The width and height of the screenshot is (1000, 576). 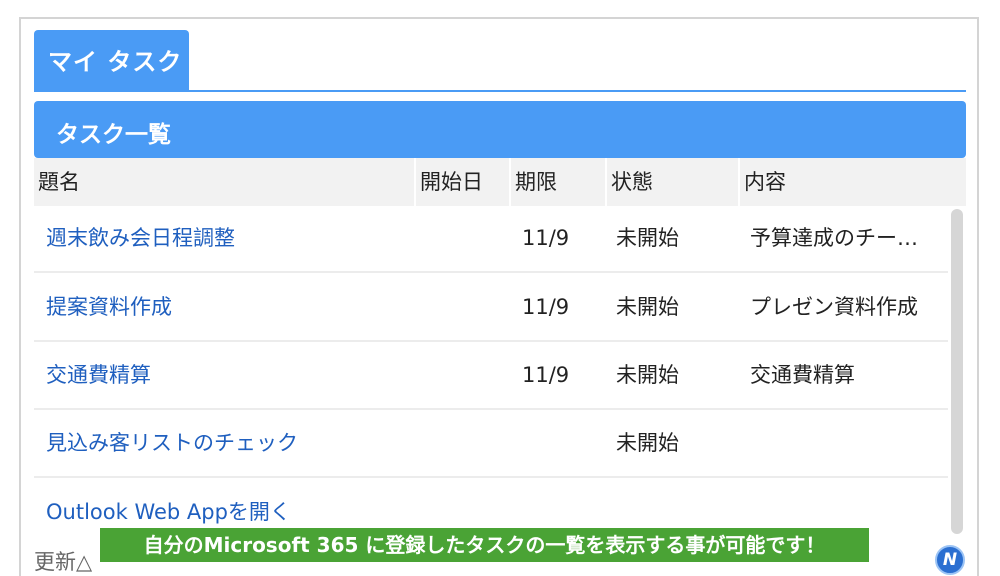 What do you see at coordinates (491, 444) in the screenshot?
I see `table-row: 見込み客リストのチェック 未開始` at bounding box center [491, 444].